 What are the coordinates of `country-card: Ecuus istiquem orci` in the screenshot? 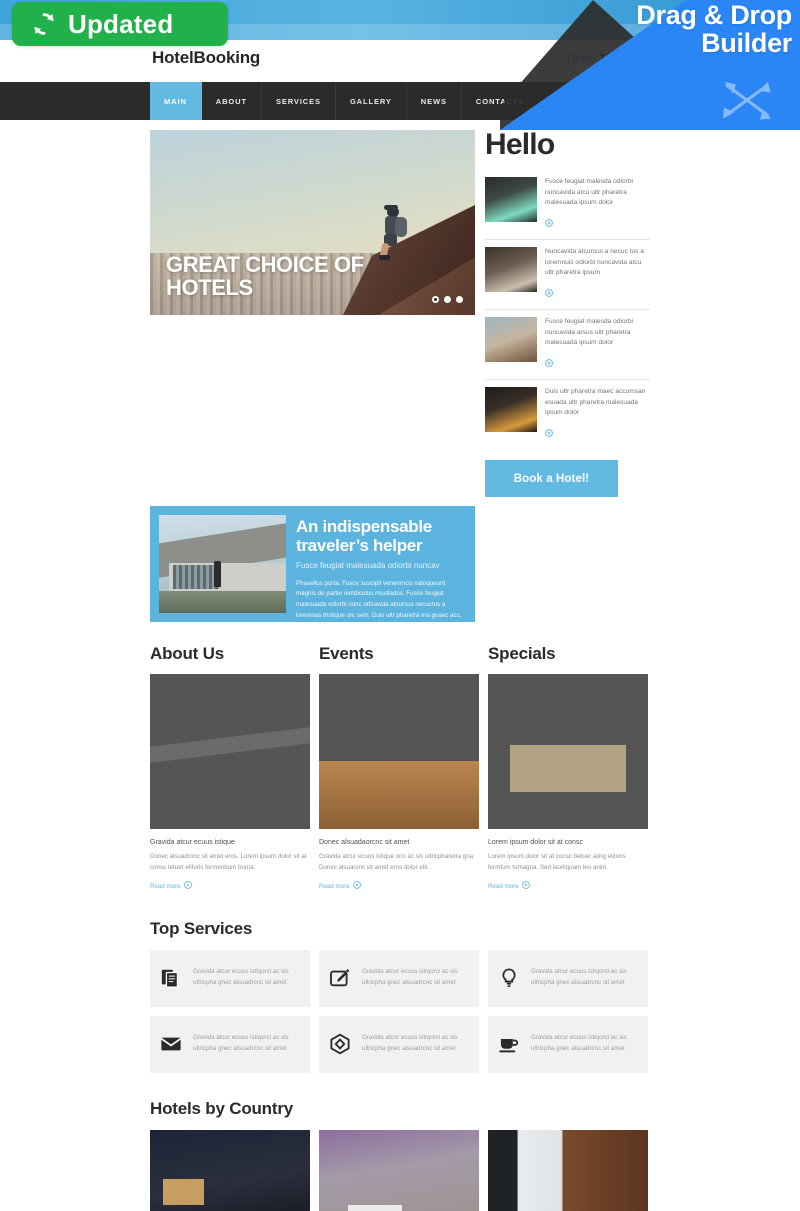 It's located at (399, 1170).